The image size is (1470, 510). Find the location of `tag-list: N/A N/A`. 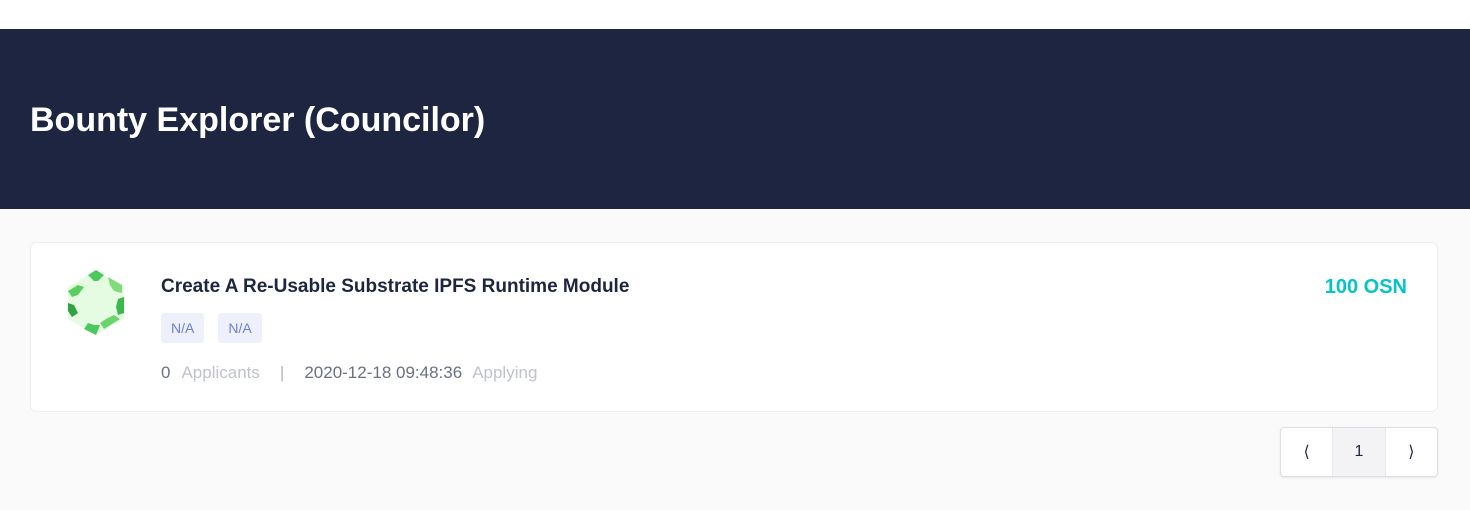

tag-list: N/A N/A is located at coordinates (211, 328).